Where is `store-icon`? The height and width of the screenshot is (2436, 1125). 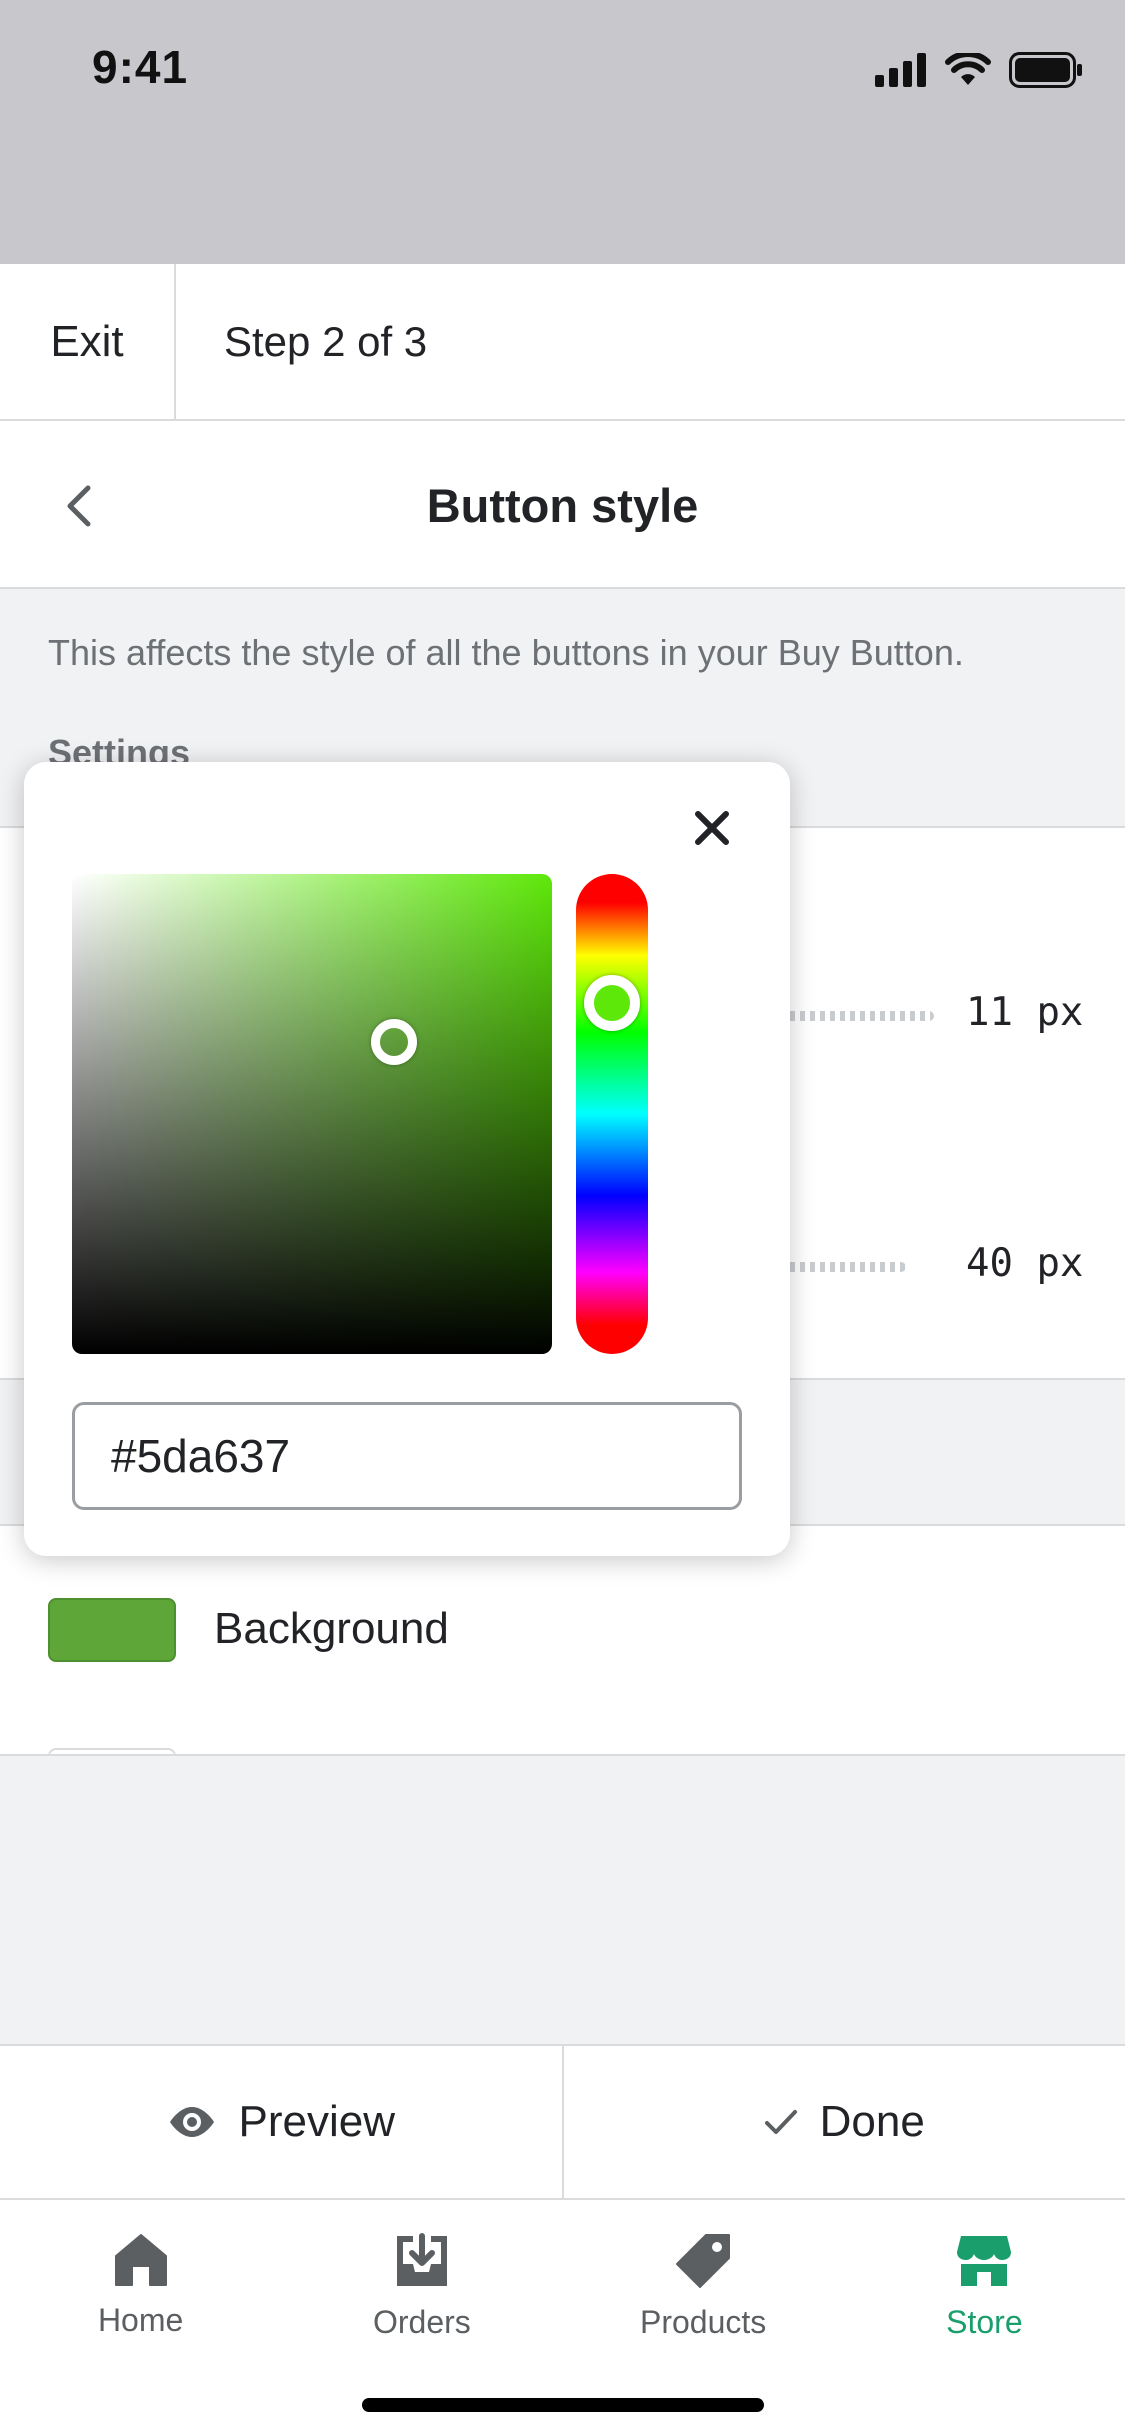 store-icon is located at coordinates (984, 2261).